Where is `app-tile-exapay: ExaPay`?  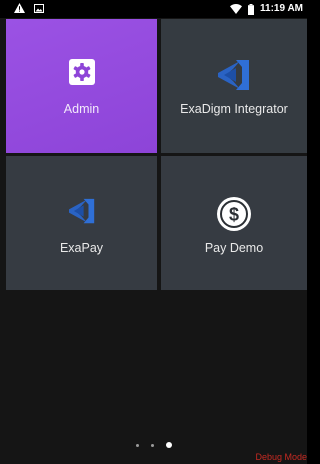
app-tile-exapay: ExaPay is located at coordinates (81, 223).